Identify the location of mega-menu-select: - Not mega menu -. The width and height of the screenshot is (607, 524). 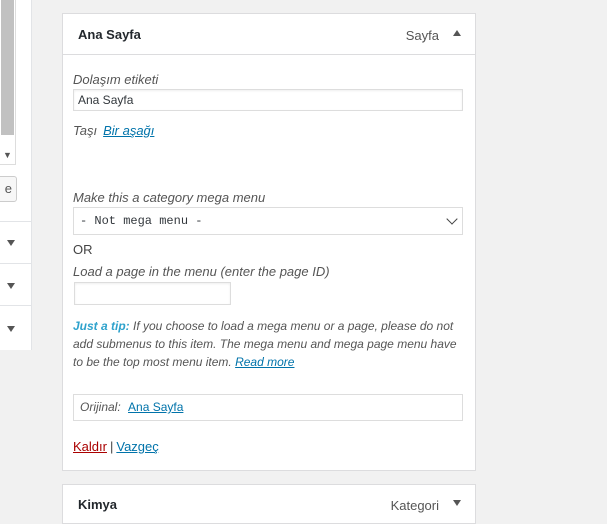
(268, 221).